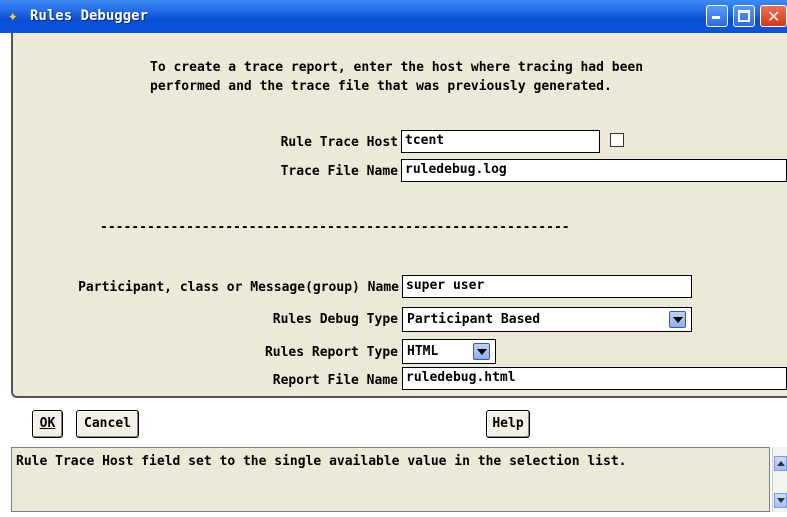 The height and width of the screenshot is (517, 787). Describe the element at coordinates (107, 424) in the screenshot. I see `cancel-button: Cancel` at that location.